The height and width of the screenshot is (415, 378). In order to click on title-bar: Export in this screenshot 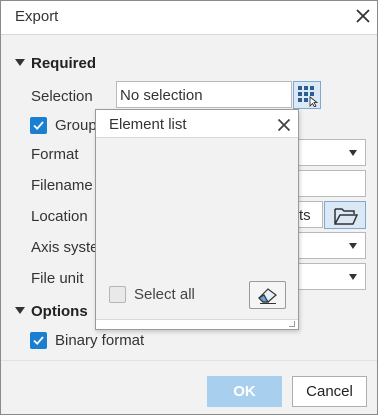, I will do `click(189, 17)`.